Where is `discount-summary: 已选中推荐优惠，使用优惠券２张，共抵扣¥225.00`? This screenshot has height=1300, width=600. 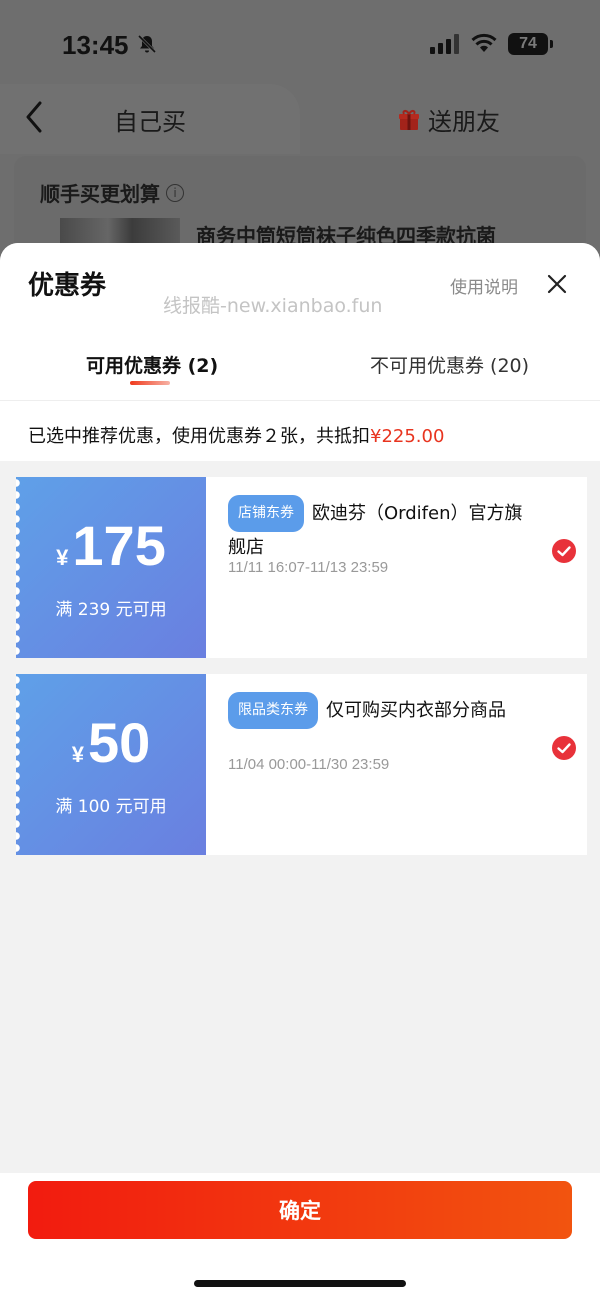
discount-summary: 已选中推荐优惠，使用优惠券２张，共抵扣¥225.00 is located at coordinates (300, 430).